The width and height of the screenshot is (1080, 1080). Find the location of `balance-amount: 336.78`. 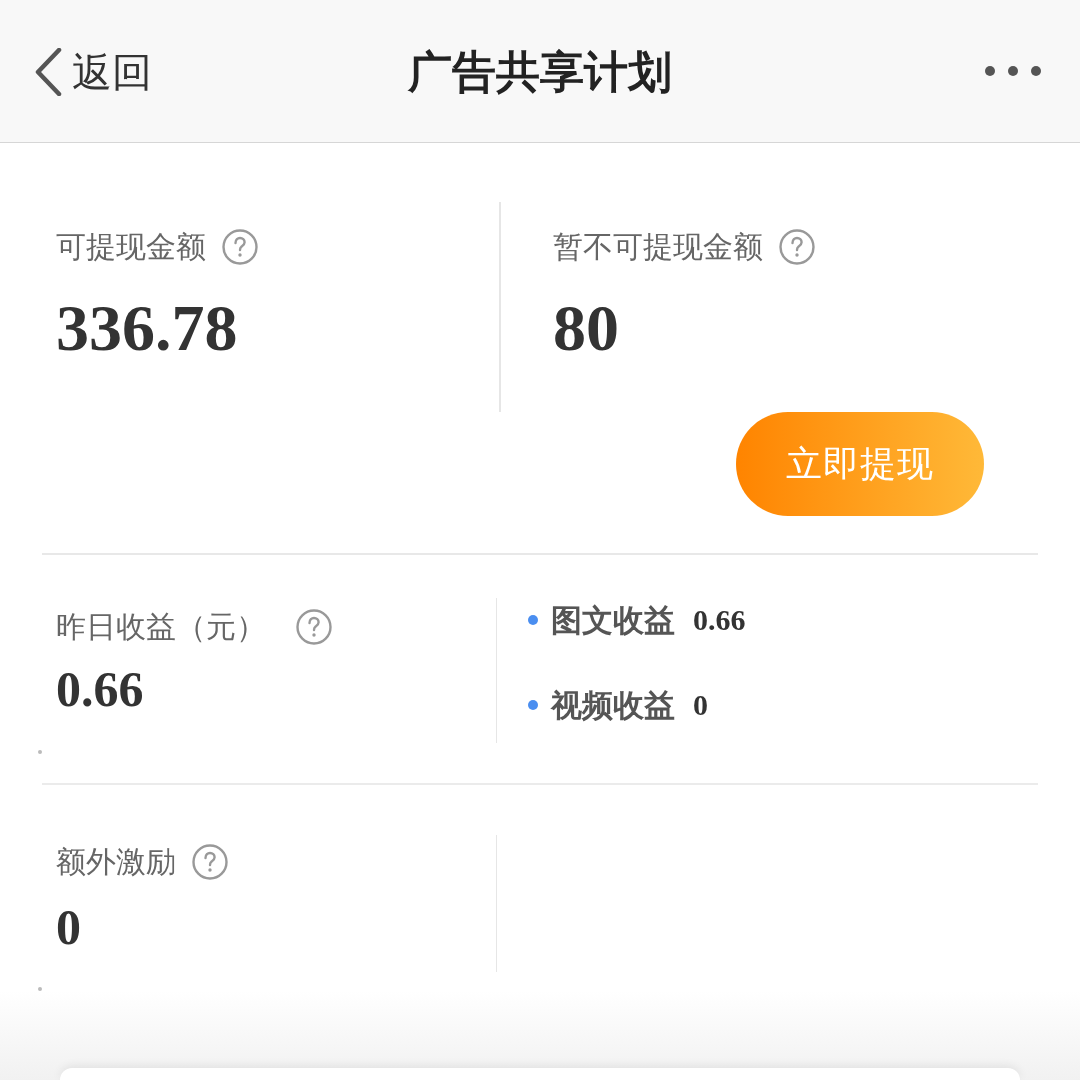

balance-amount: 336.78 is located at coordinates (147, 328).